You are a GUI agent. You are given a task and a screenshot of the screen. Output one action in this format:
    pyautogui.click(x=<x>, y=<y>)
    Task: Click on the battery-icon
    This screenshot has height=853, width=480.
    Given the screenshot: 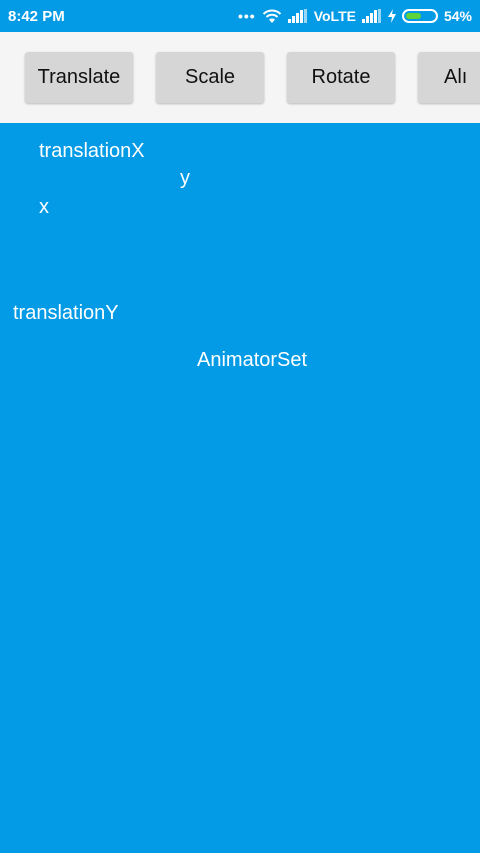 What is the action you would take?
    pyautogui.click(x=419, y=16)
    